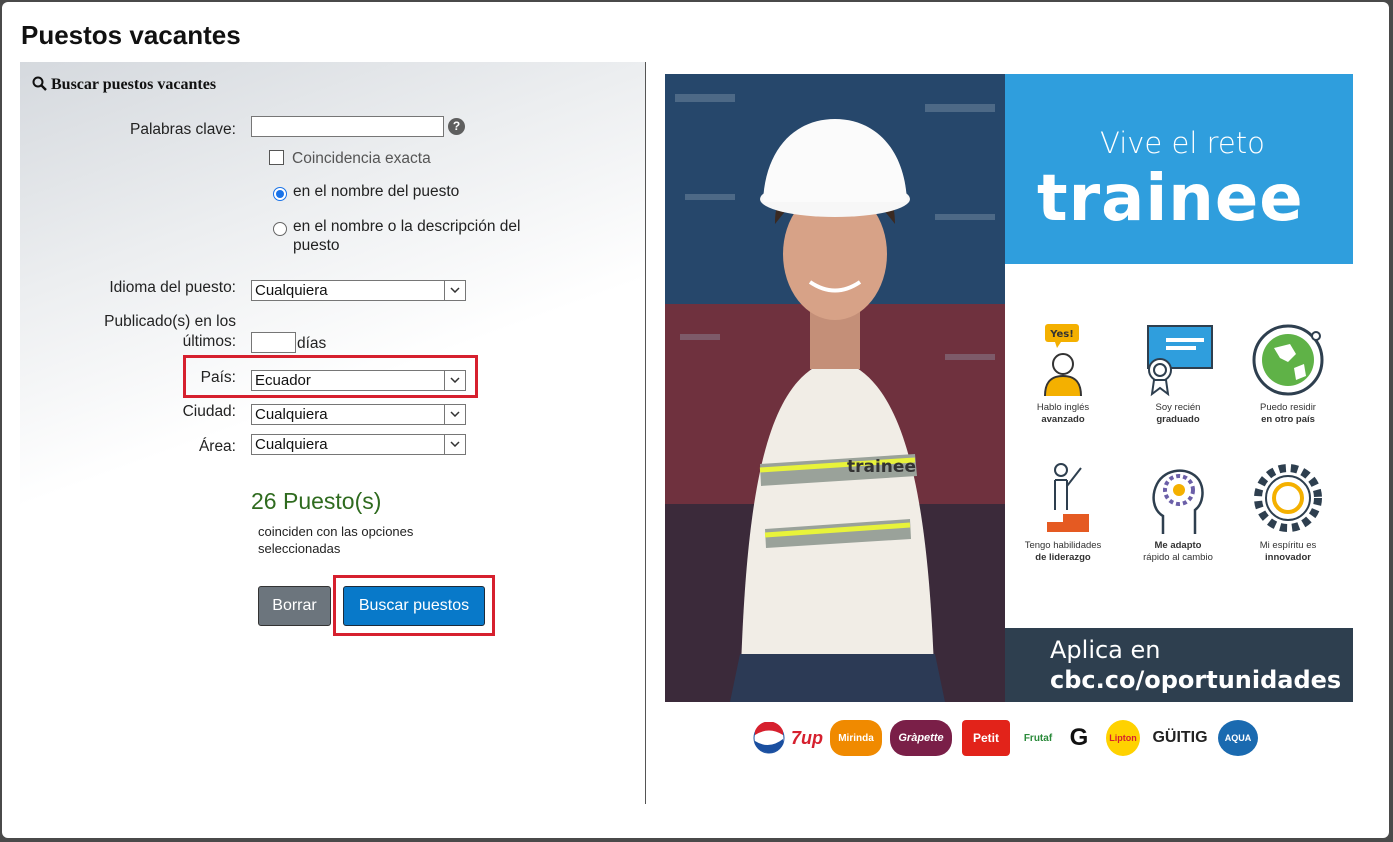 This screenshot has width=1393, height=842. What do you see at coordinates (1288, 360) in the screenshot?
I see `globe-icon` at bounding box center [1288, 360].